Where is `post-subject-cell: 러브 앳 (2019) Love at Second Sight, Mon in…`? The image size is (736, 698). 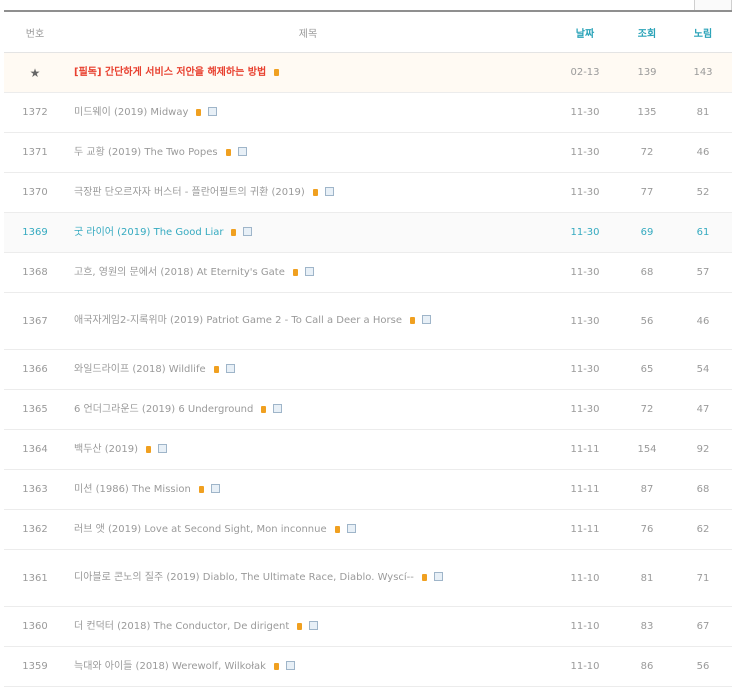
post-subject-cell: 러브 앳 (2019) Love at Second Sight, Mon in… is located at coordinates (308, 529).